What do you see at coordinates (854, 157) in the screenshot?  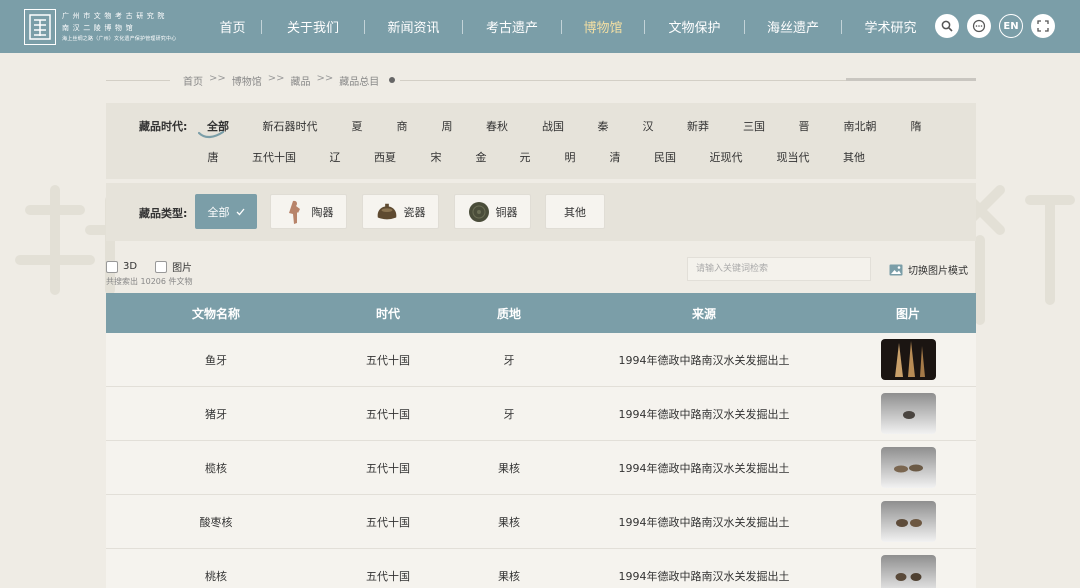 I see `era-other: 其他` at bounding box center [854, 157].